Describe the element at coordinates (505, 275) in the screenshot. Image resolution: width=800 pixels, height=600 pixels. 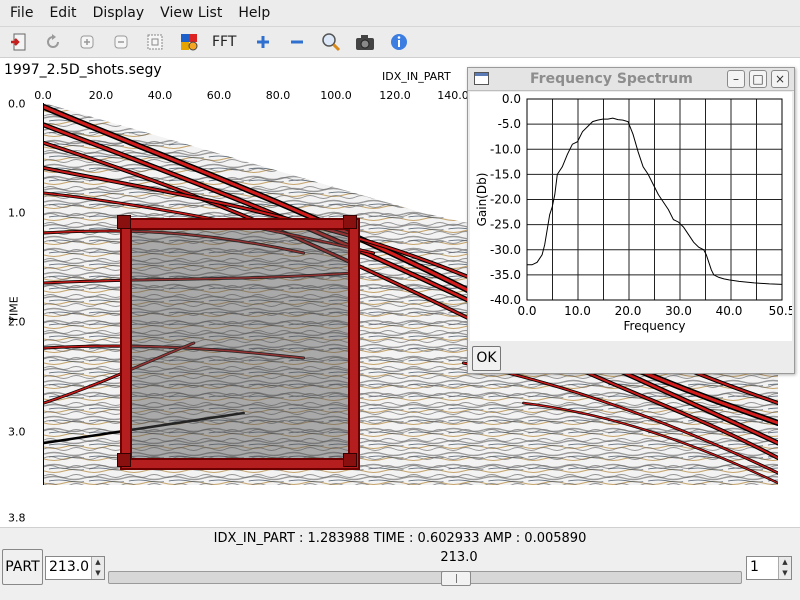
I see `y-tick-label: -35.0` at that location.